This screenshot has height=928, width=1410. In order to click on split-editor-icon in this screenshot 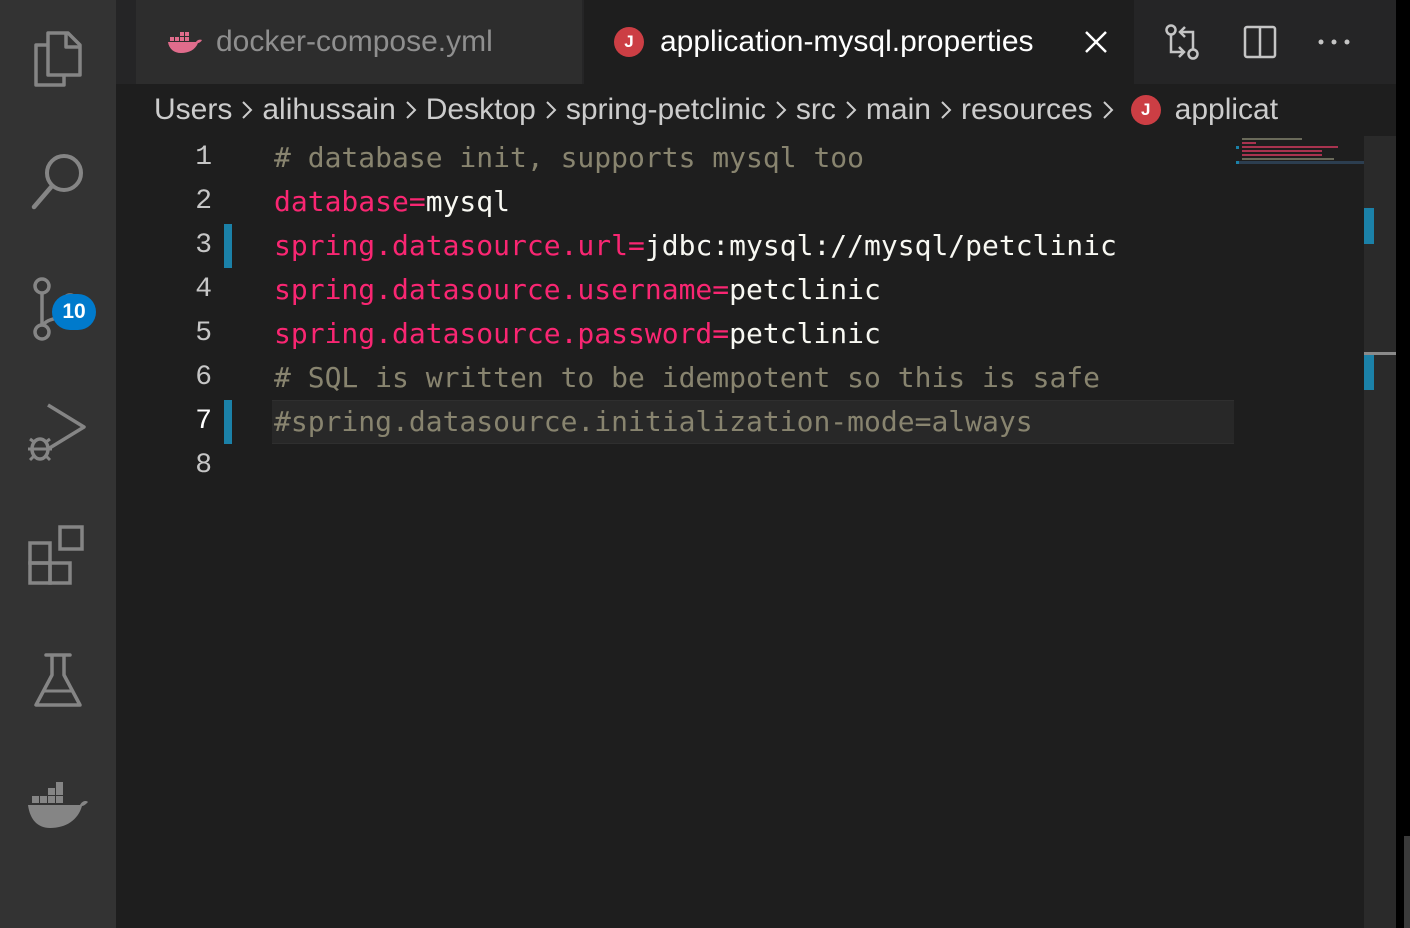, I will do `click(1260, 42)`.